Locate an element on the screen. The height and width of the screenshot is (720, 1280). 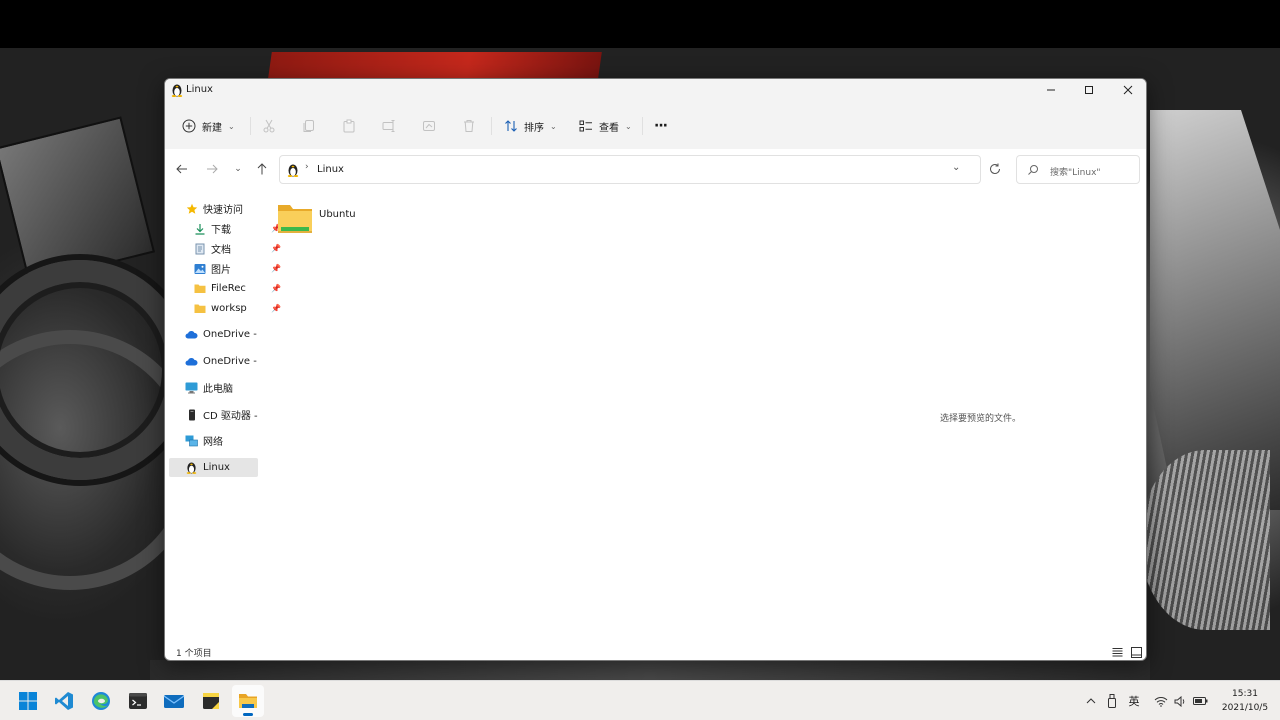
taskbar-app-sticky-notes is located at coordinates (211, 701).